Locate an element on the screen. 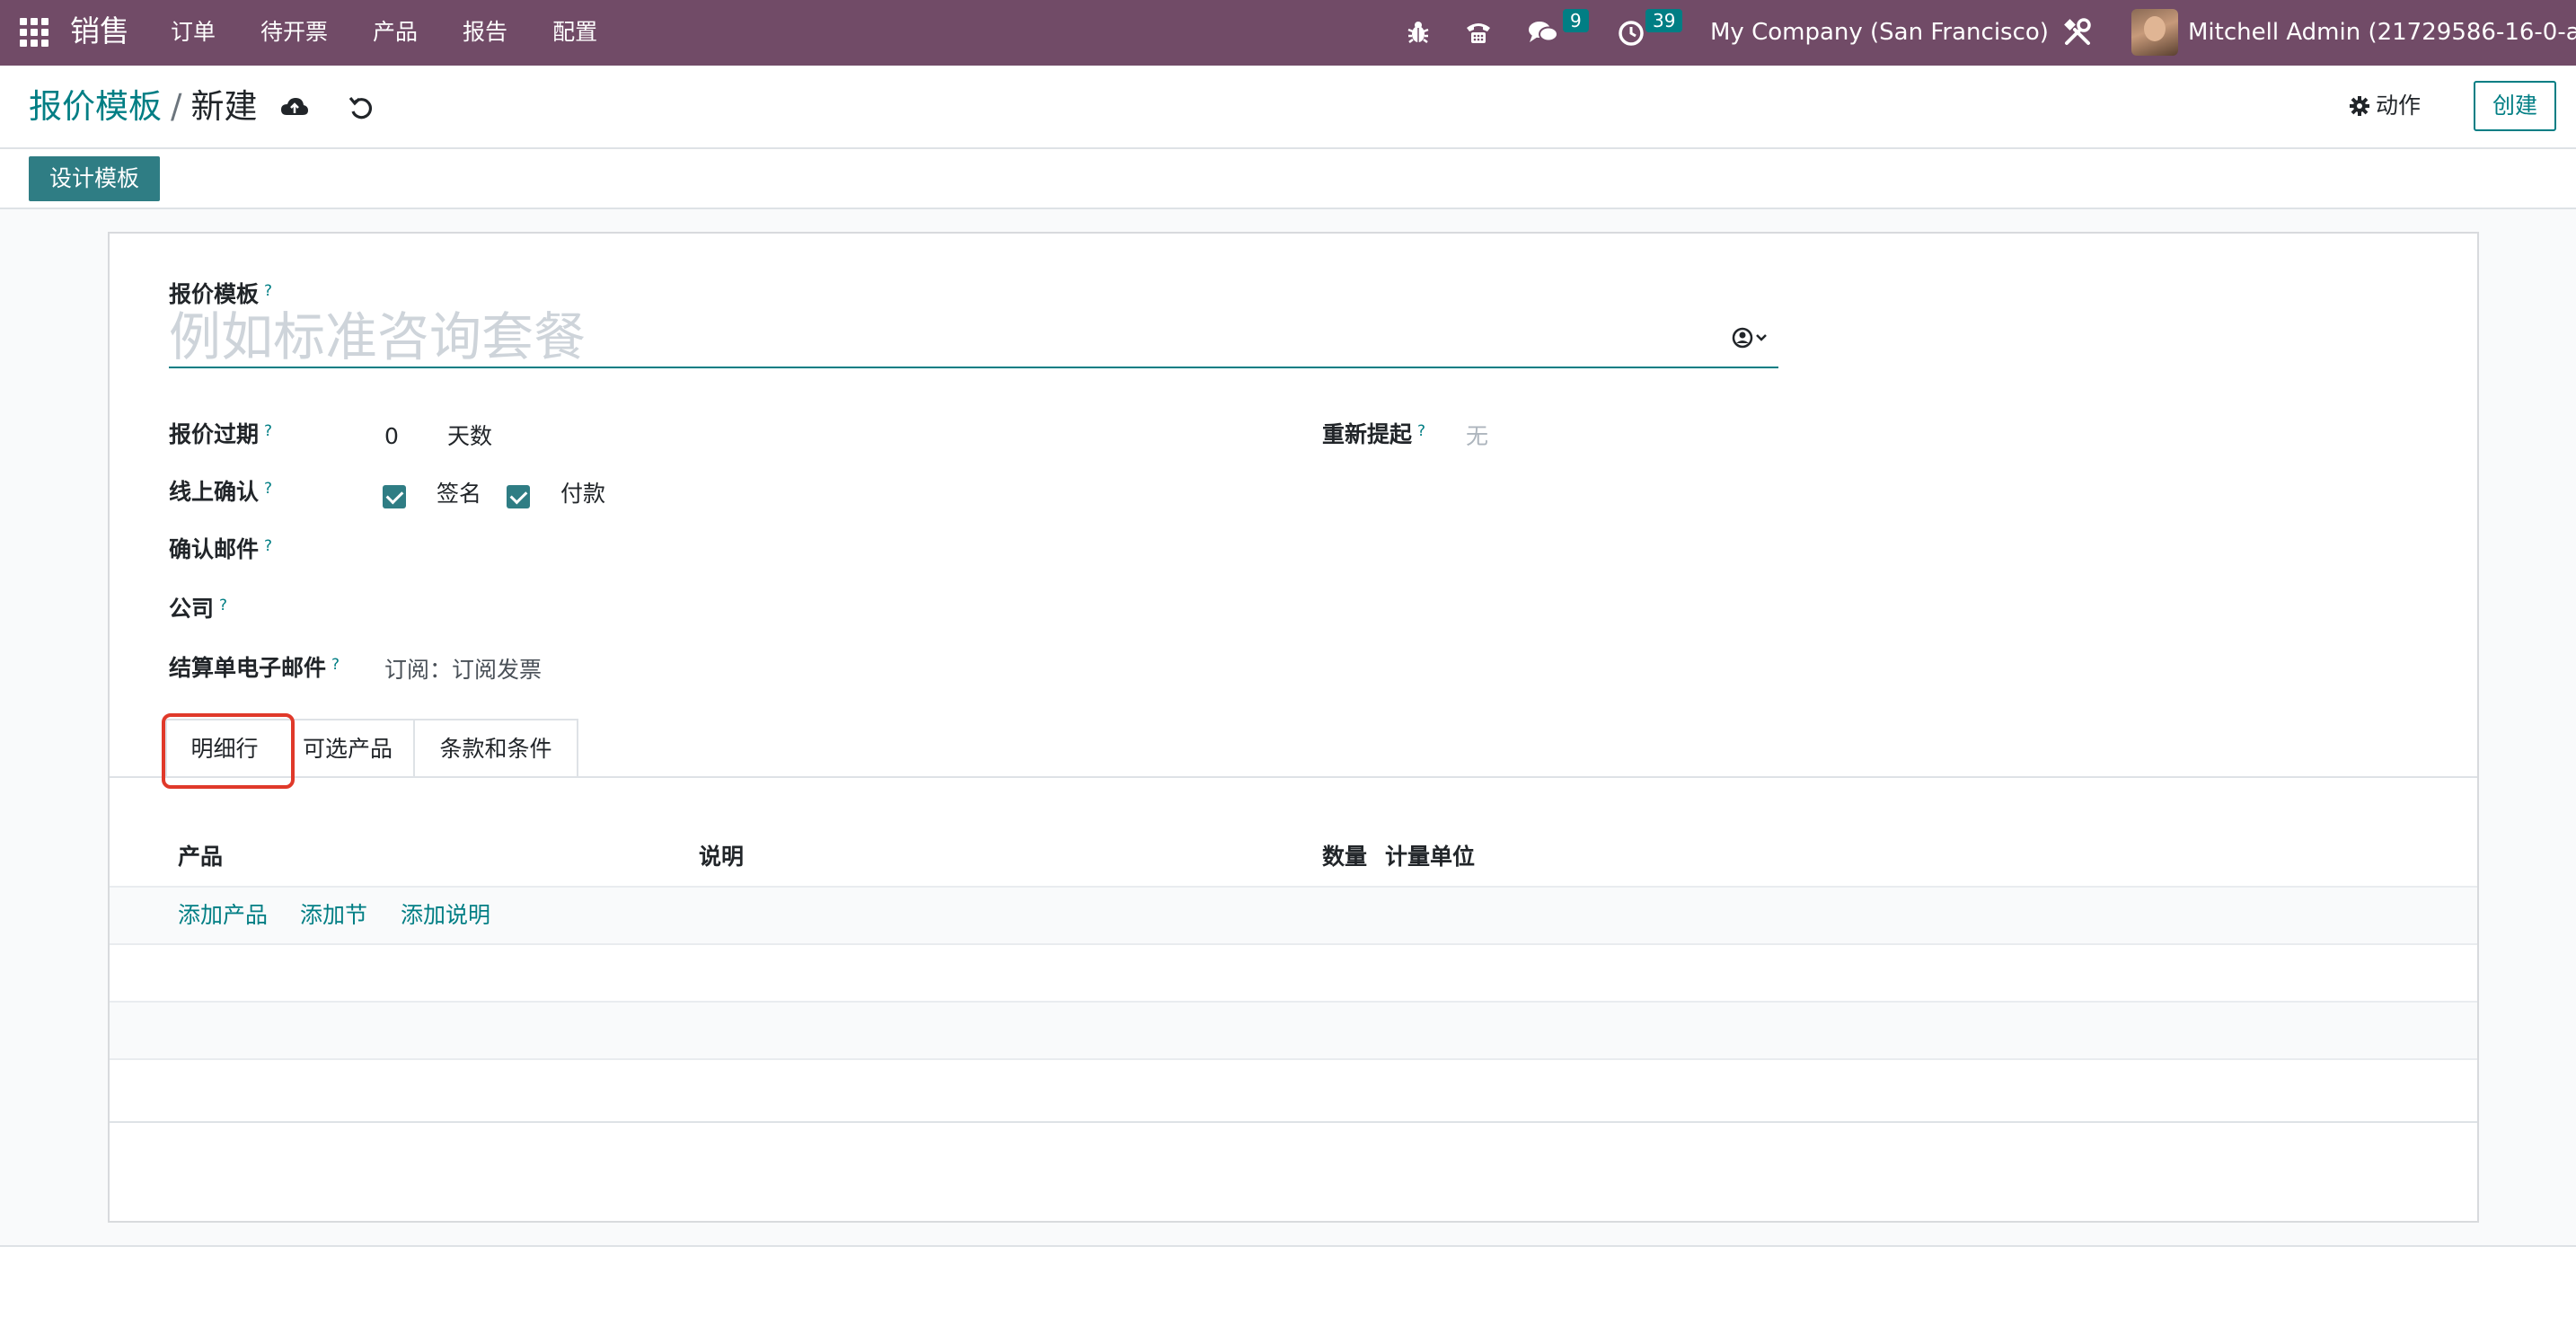 This screenshot has height=1317, width=2576. menu-orders: 订单 is located at coordinates (193, 32).